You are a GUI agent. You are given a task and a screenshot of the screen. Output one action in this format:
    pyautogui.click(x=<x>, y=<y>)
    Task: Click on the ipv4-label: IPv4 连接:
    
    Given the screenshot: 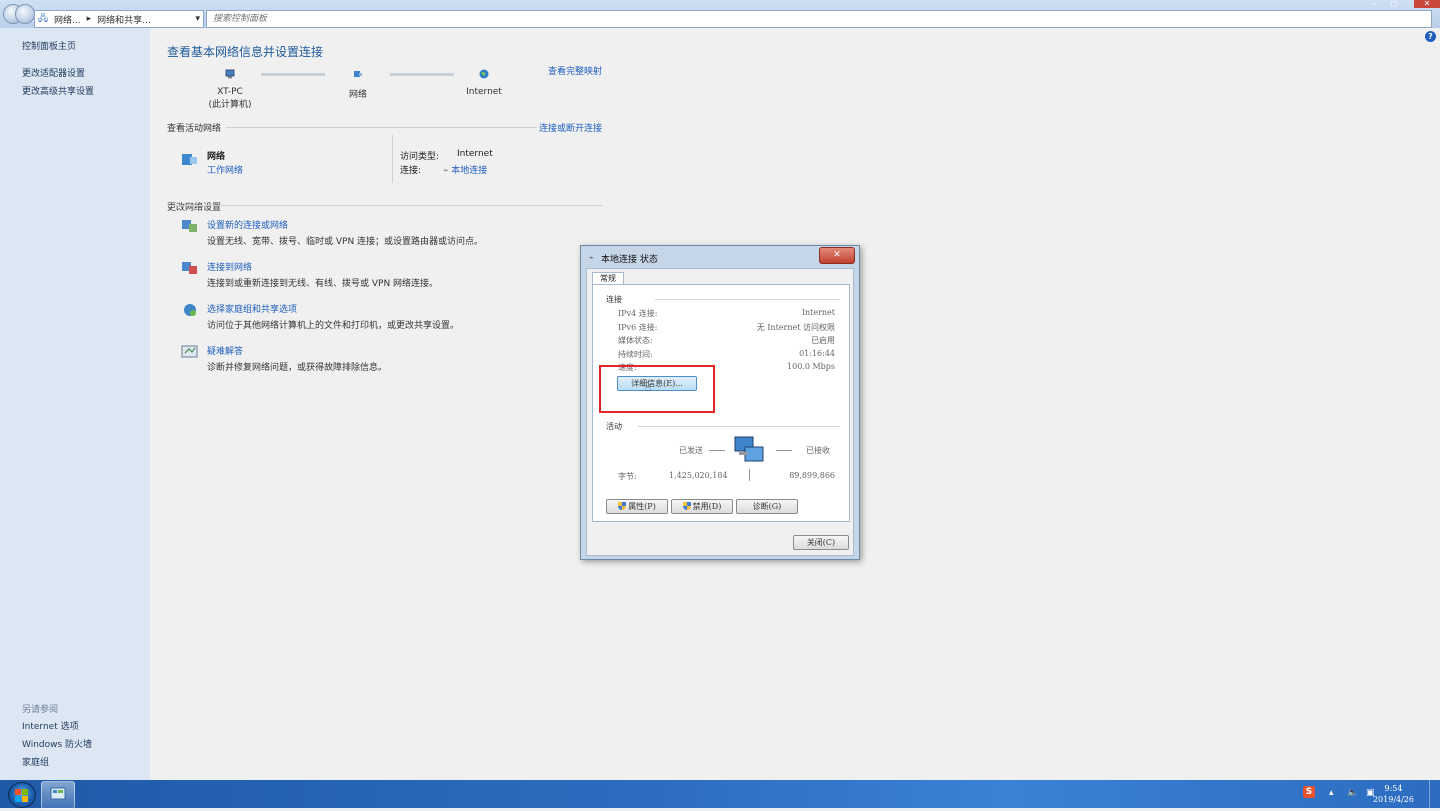 What is the action you would take?
    pyautogui.click(x=638, y=313)
    